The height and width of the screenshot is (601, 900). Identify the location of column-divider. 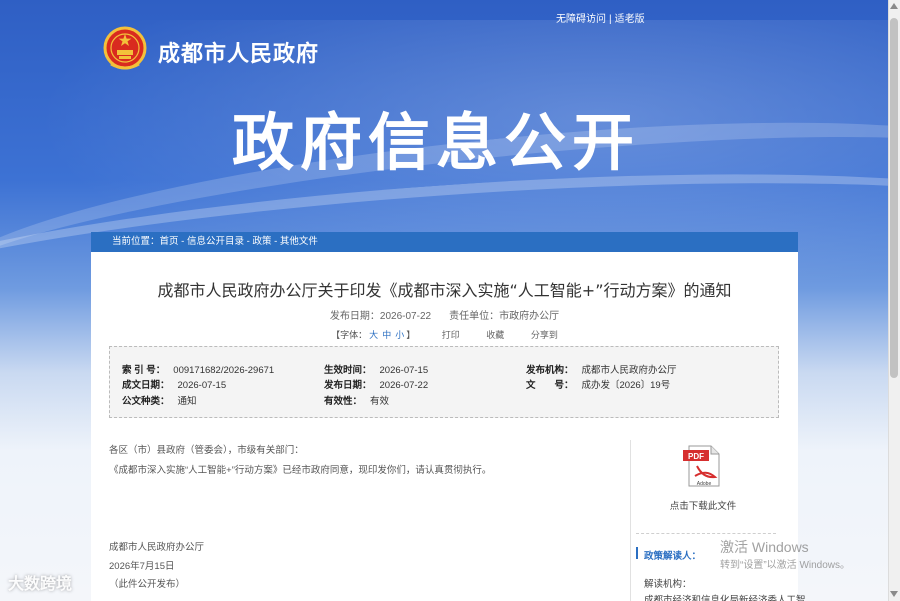
(630, 520).